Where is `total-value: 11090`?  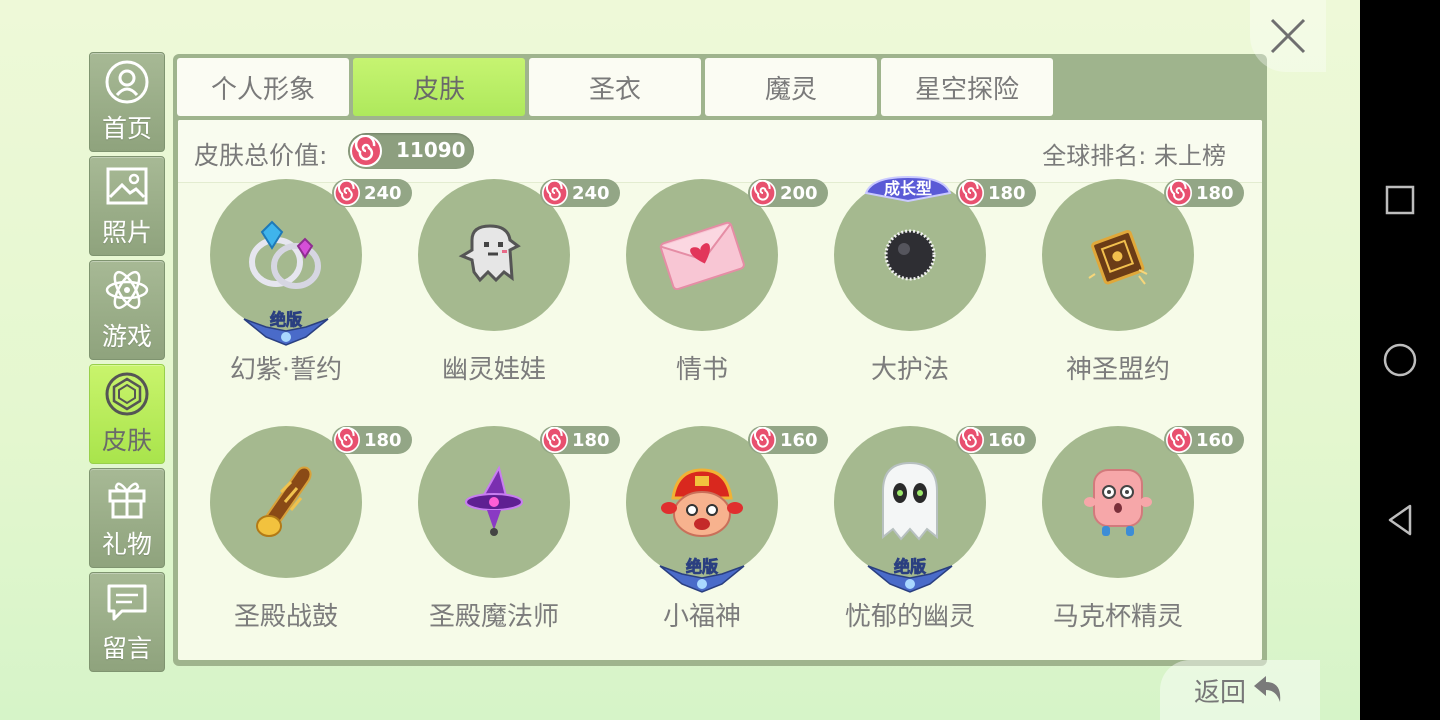 total-value: 11090 is located at coordinates (431, 150).